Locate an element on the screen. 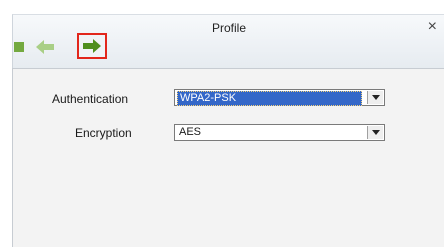  authentication-select: WPA2-PSK is located at coordinates (279, 97).